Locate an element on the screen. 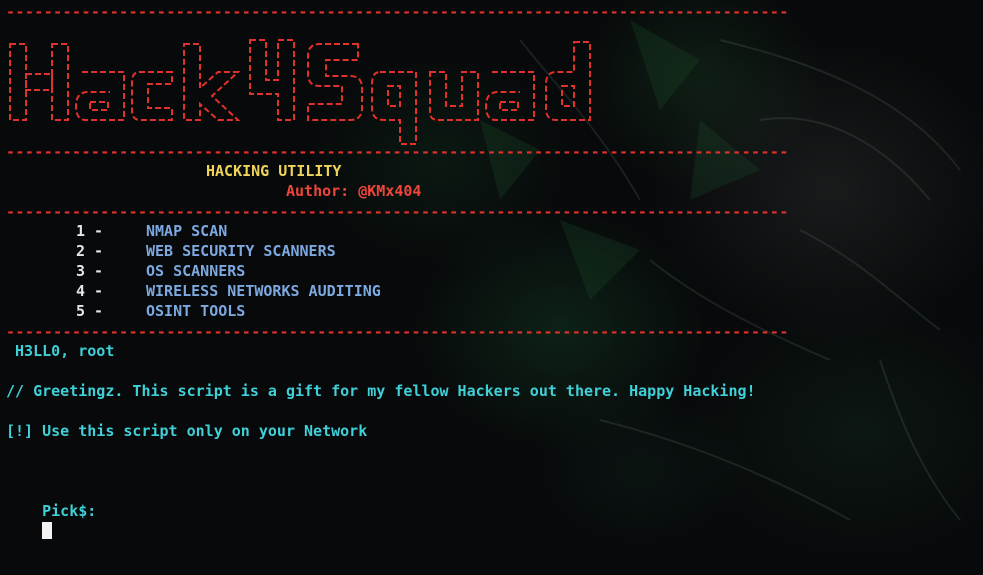 The width and height of the screenshot is (983, 575). author-credit: Author: @KMx404 is located at coordinates (354, 191).